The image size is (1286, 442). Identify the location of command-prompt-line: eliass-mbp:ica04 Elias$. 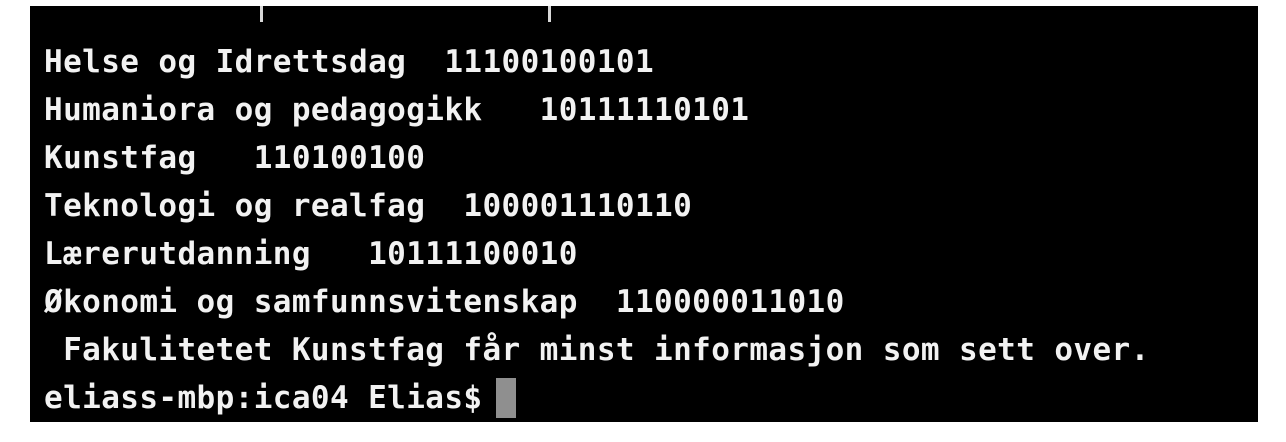
(597, 398).